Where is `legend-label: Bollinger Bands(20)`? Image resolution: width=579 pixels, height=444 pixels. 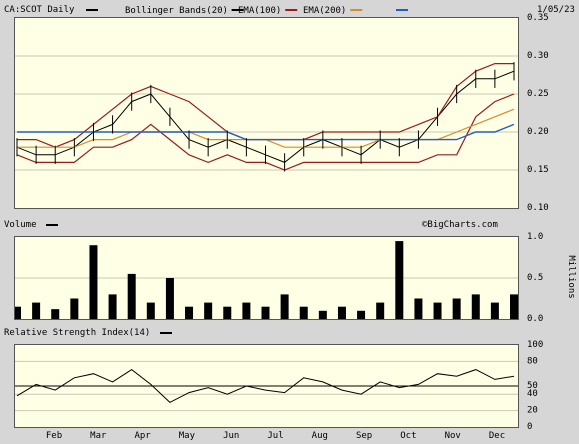
legend-label: Bollinger Bands(20) is located at coordinates (176, 11).